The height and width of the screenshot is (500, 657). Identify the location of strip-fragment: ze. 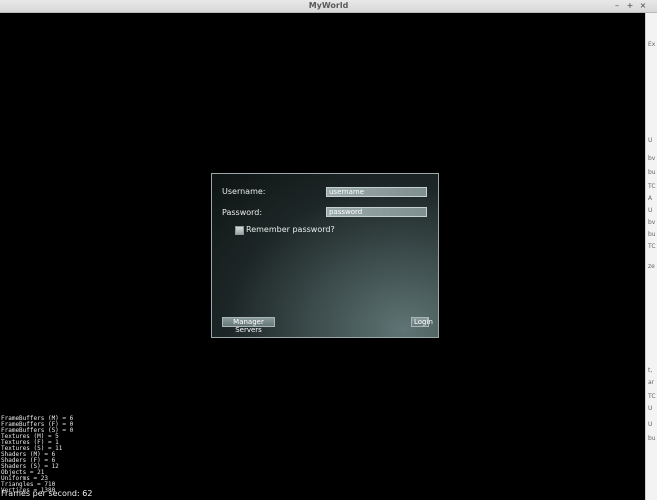
(651, 266).